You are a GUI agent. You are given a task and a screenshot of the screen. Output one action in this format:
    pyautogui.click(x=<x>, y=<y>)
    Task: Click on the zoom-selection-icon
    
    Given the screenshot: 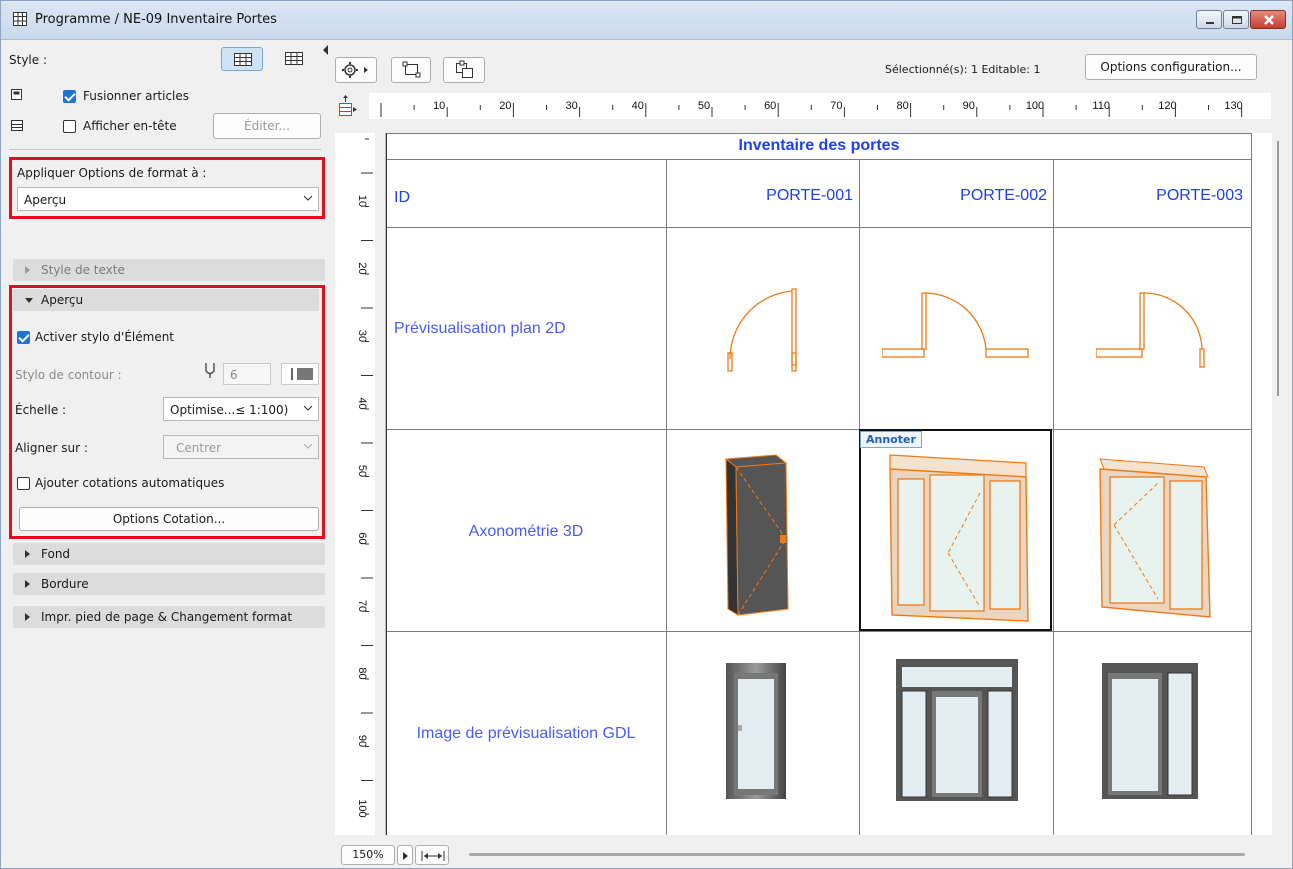 What is the action you would take?
    pyautogui.click(x=411, y=69)
    